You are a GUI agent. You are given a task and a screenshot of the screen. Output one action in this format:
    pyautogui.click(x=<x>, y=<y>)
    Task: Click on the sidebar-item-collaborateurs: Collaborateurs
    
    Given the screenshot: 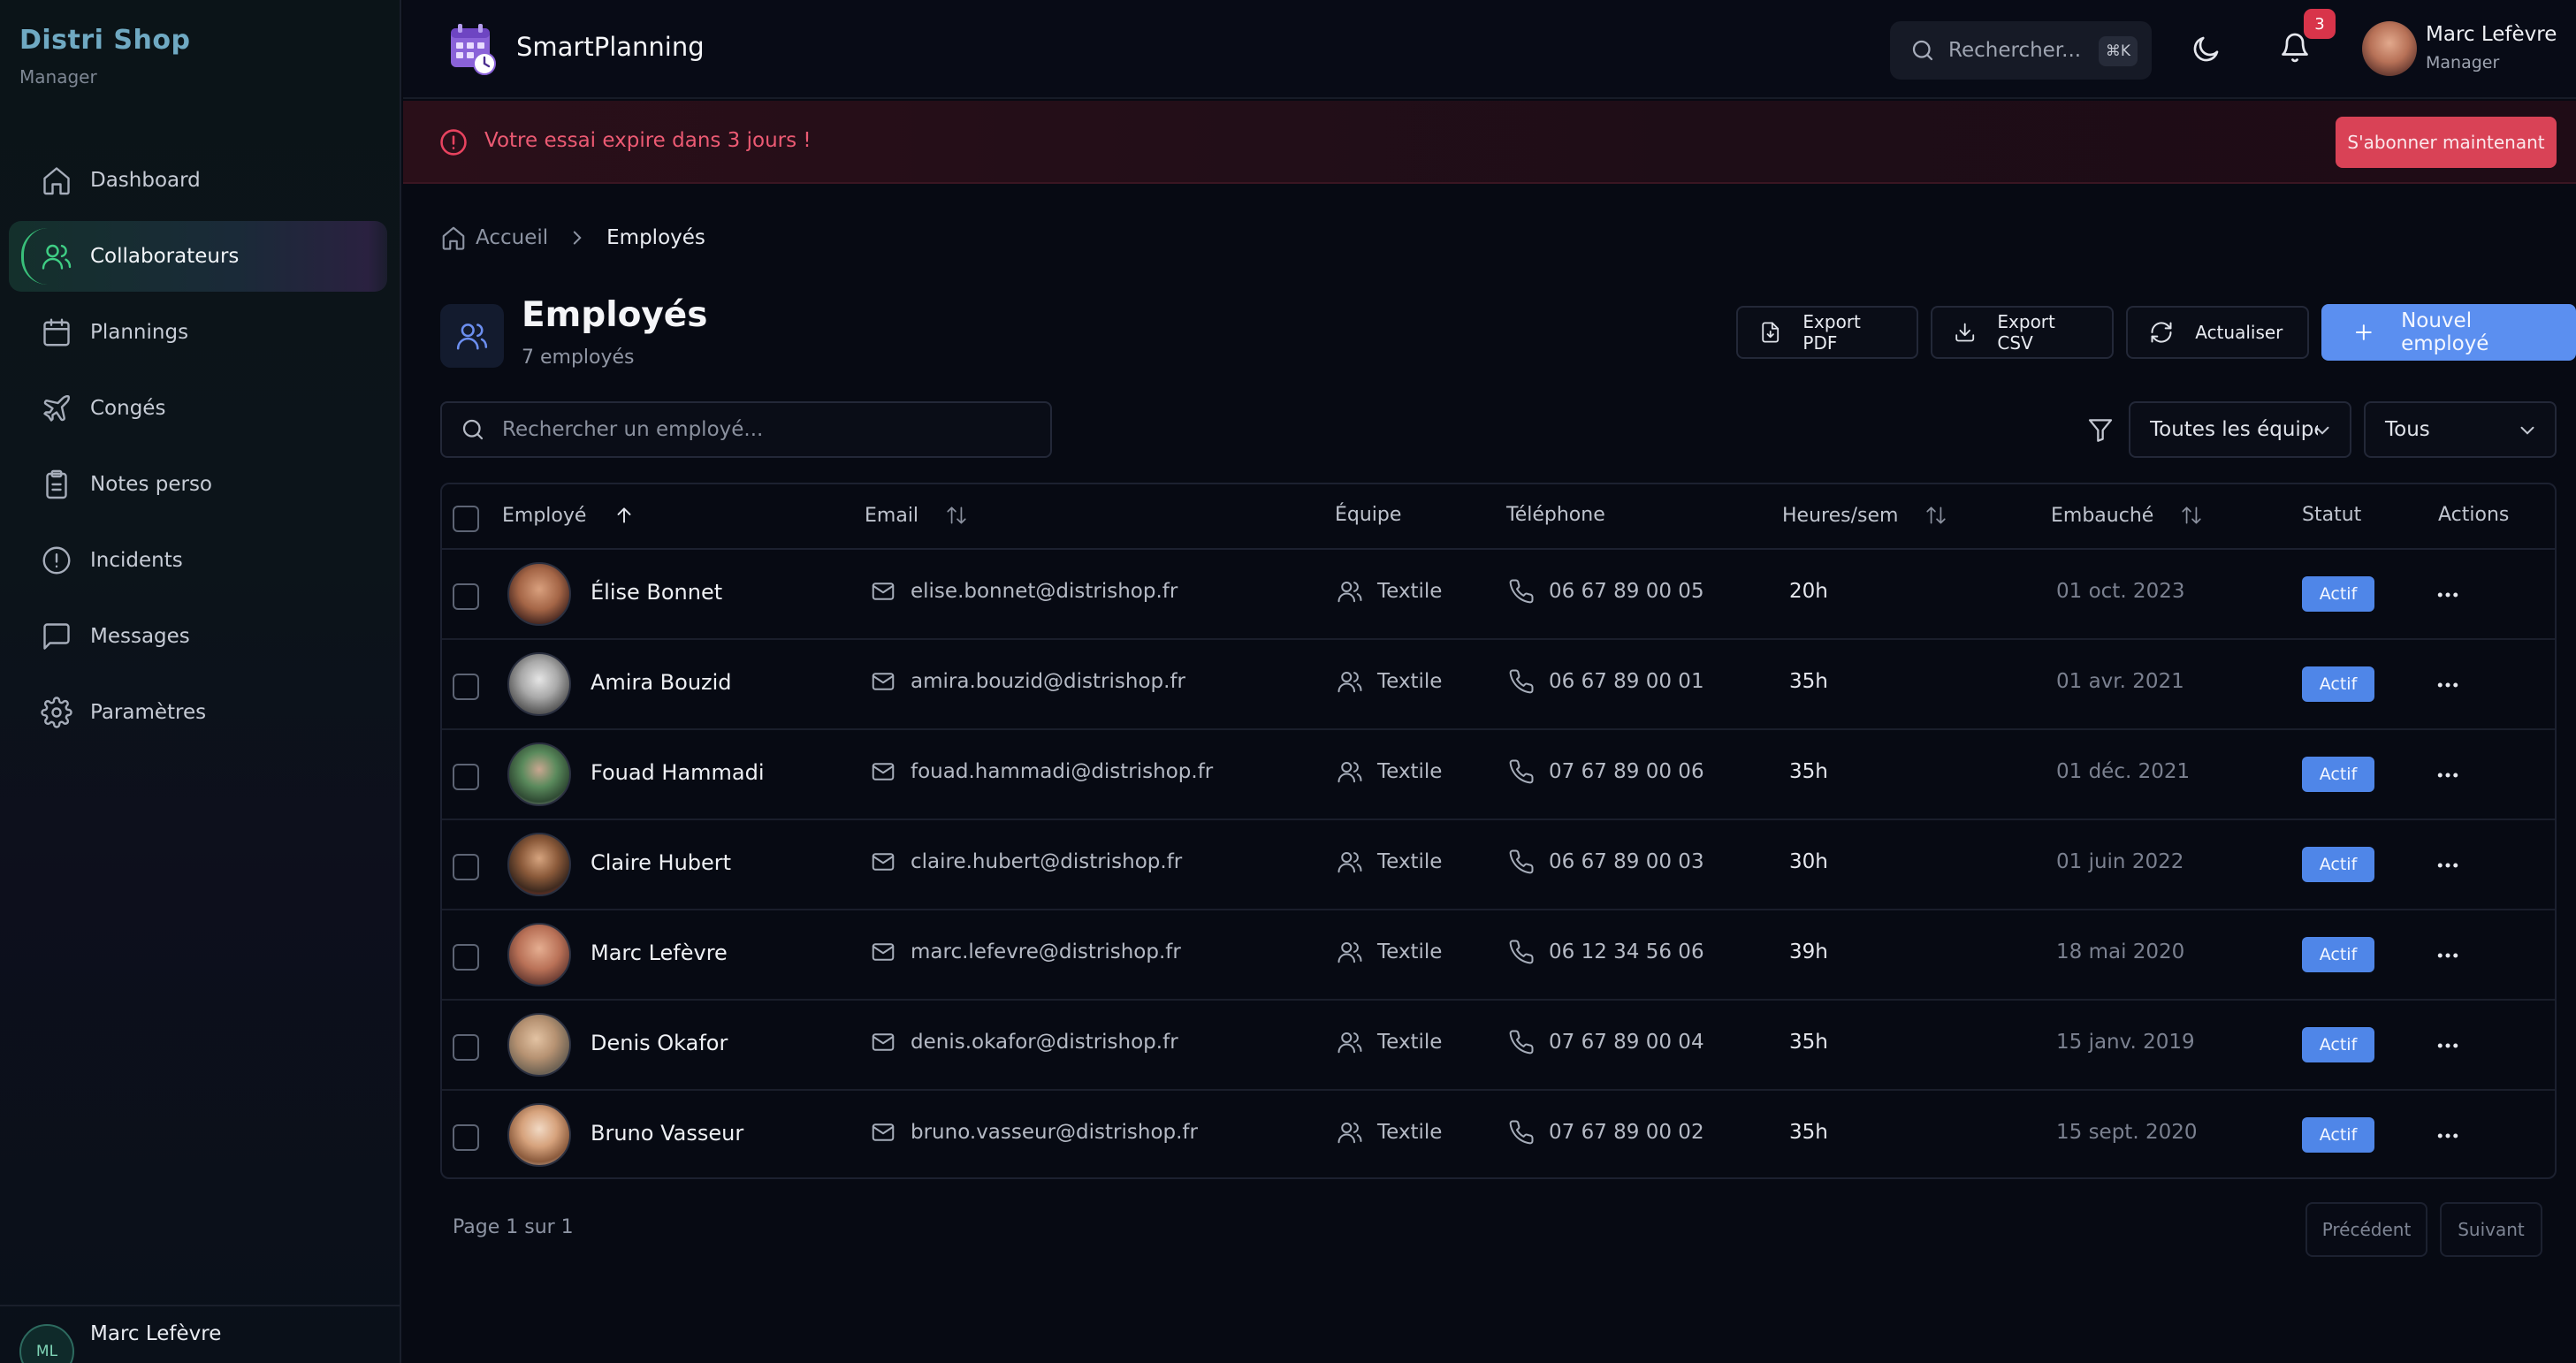 What is the action you would take?
    pyautogui.click(x=198, y=256)
    